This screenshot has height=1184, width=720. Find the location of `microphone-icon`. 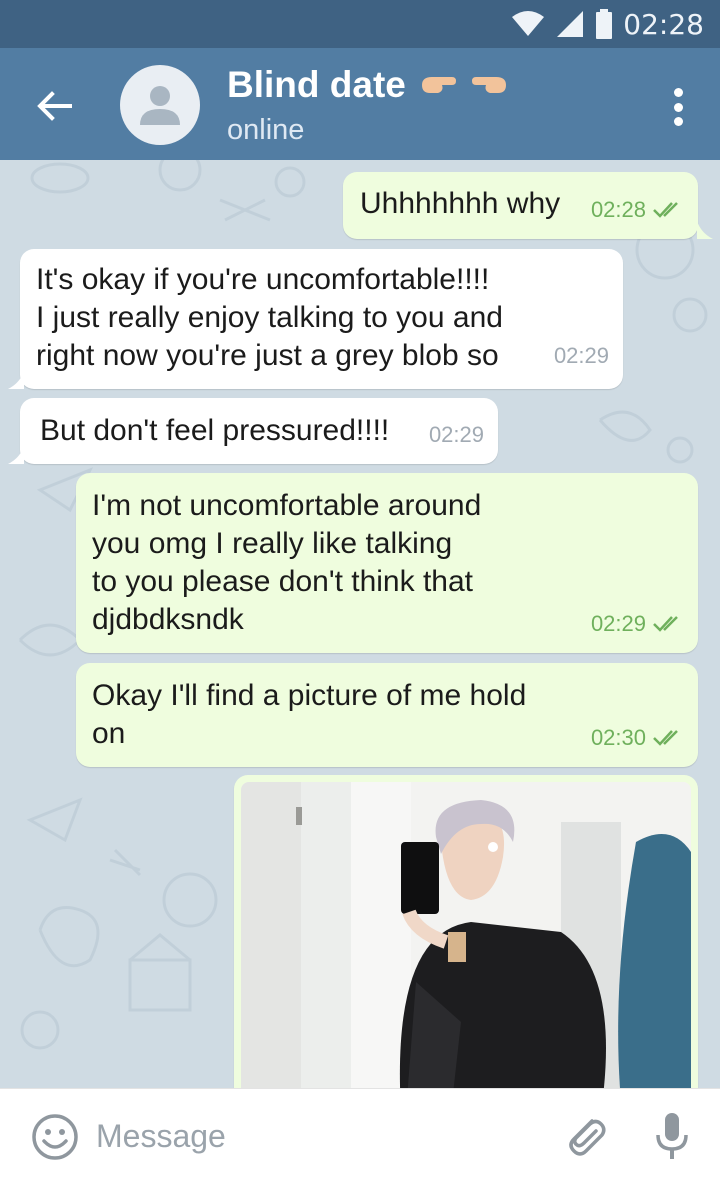

microphone-icon is located at coordinates (672, 1136).